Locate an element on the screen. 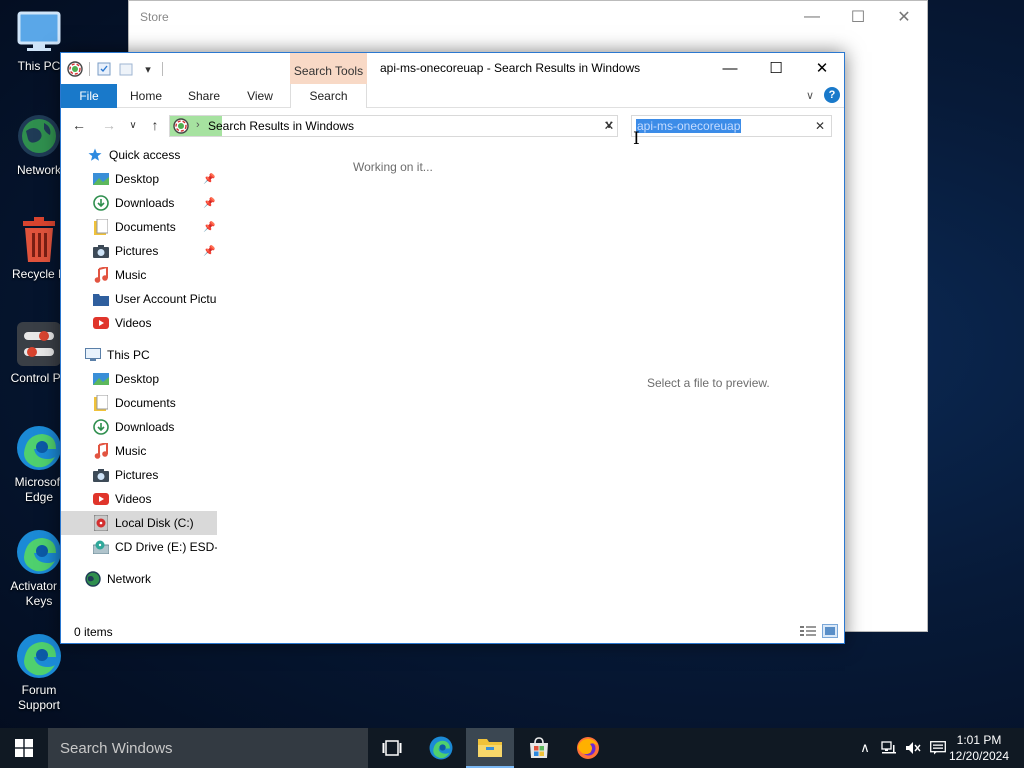  file-explorer-icon is located at coordinates (490, 748).